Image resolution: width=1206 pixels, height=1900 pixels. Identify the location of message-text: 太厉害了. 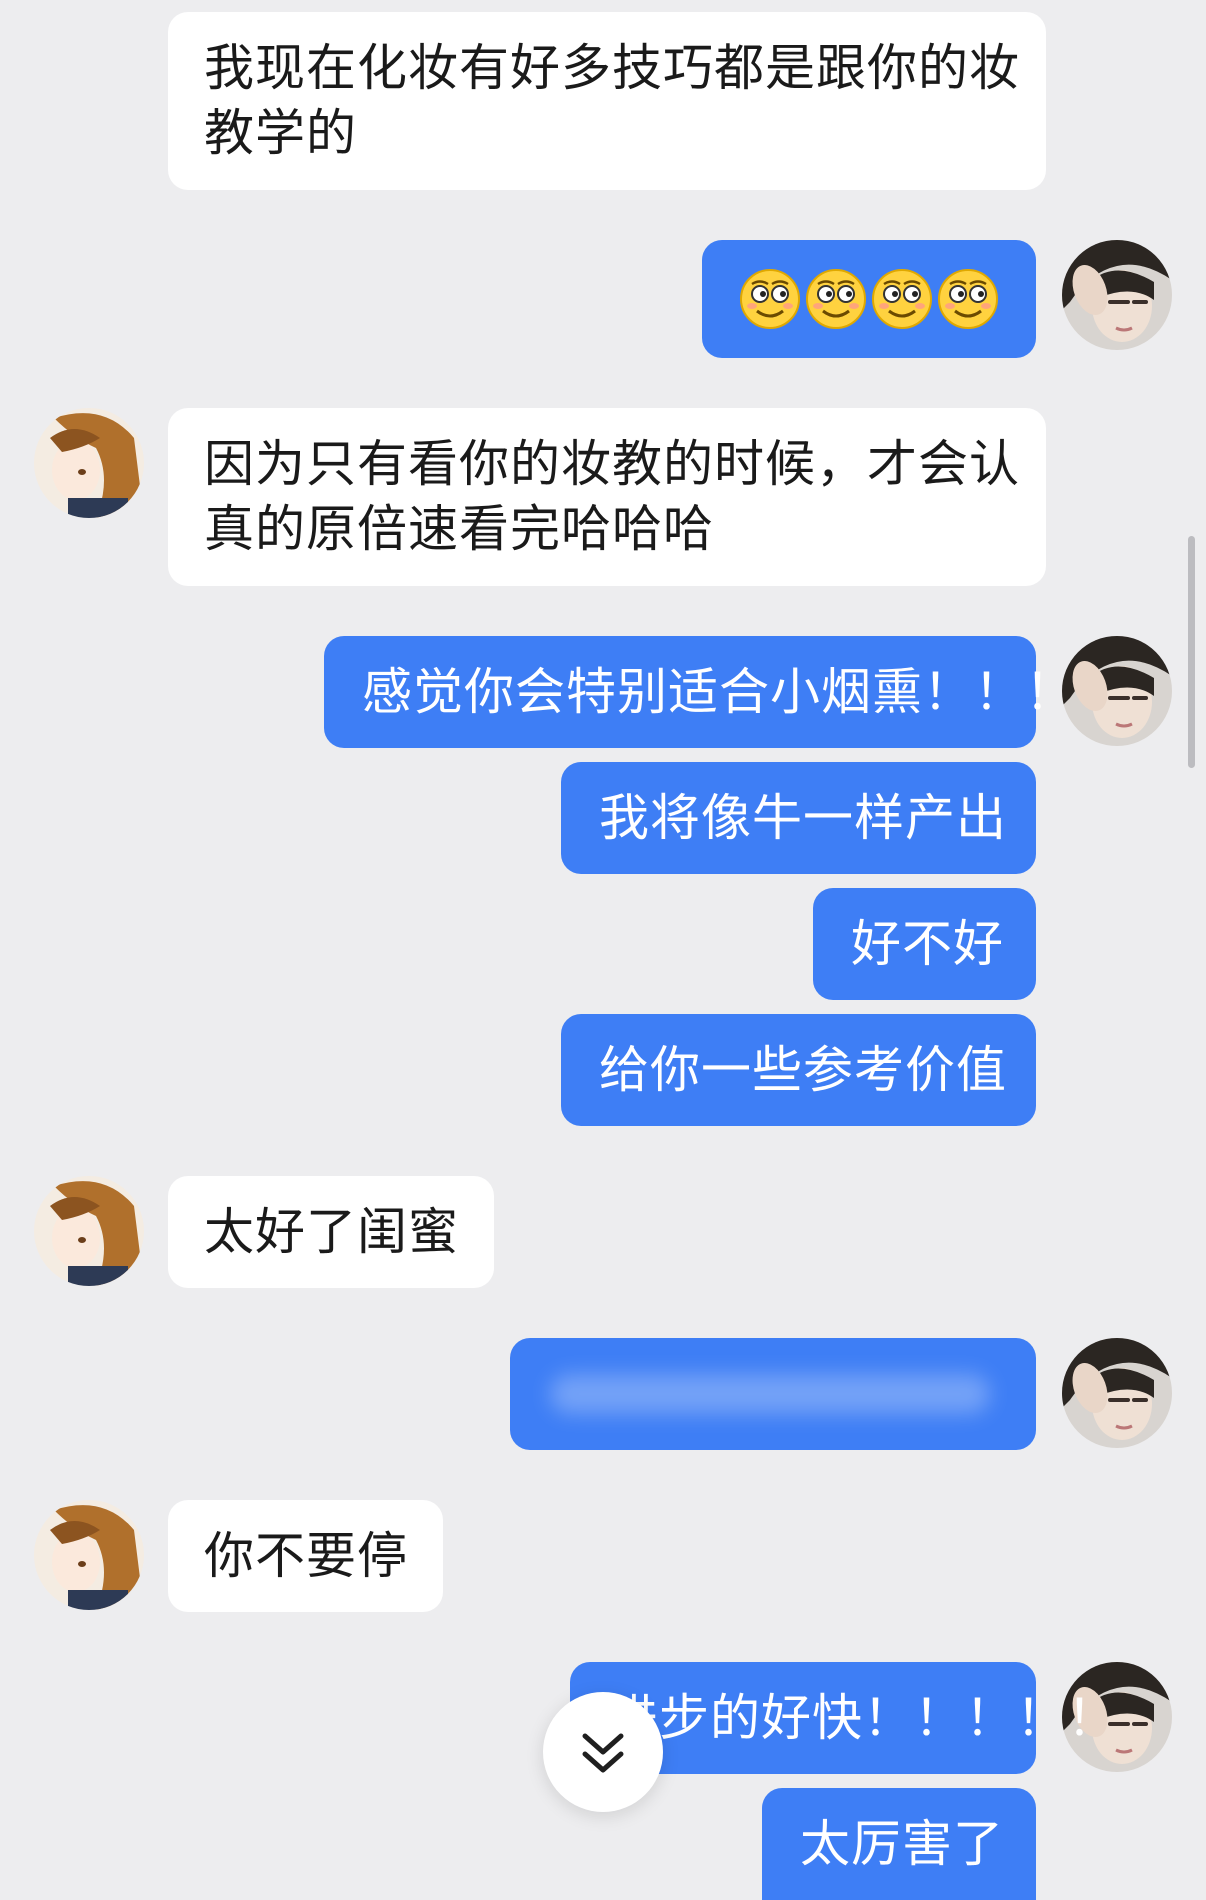
(902, 1844).